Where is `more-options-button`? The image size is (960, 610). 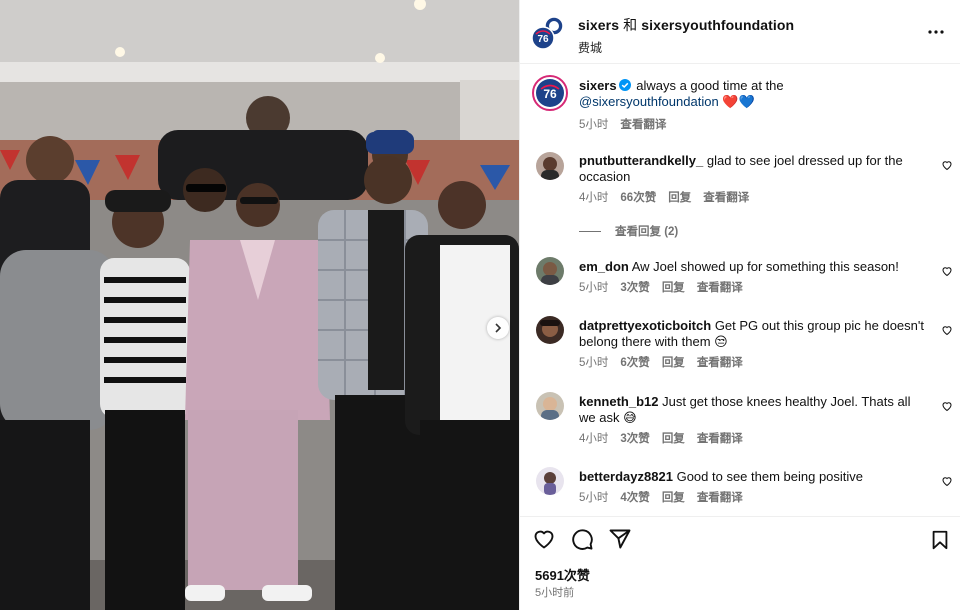 more-options-button is located at coordinates (936, 32).